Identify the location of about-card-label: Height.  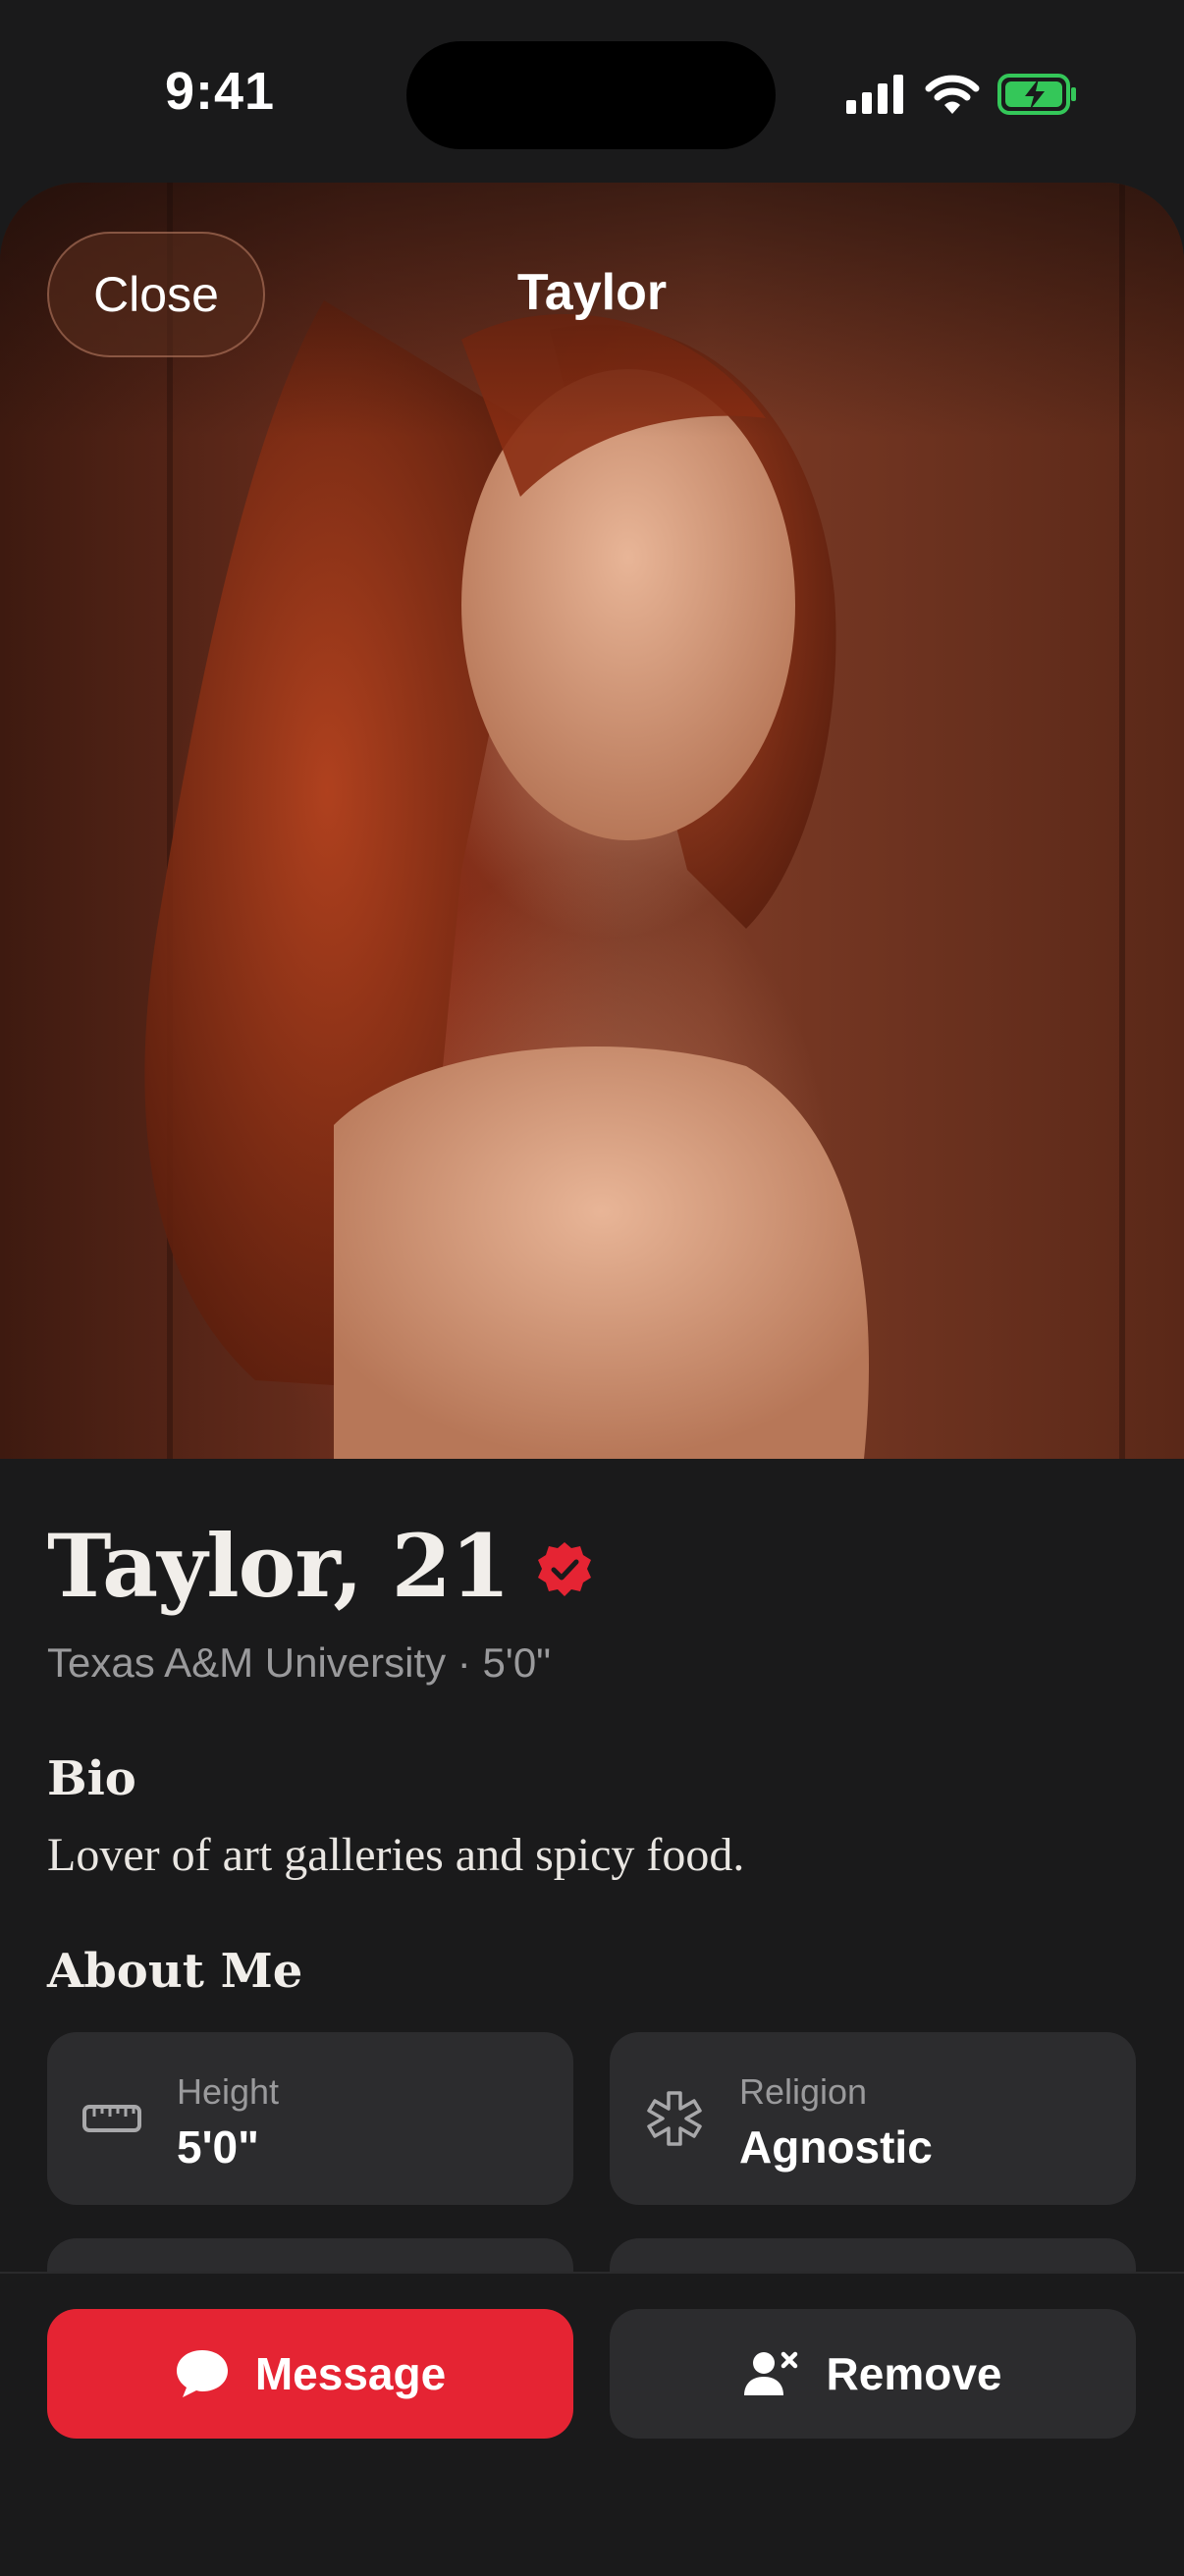
(228, 2091).